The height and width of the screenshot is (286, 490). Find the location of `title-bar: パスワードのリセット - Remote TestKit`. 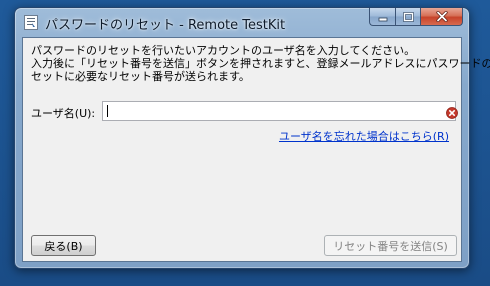

title-bar: パスワードのリセット - Remote TestKit is located at coordinates (242, 22).